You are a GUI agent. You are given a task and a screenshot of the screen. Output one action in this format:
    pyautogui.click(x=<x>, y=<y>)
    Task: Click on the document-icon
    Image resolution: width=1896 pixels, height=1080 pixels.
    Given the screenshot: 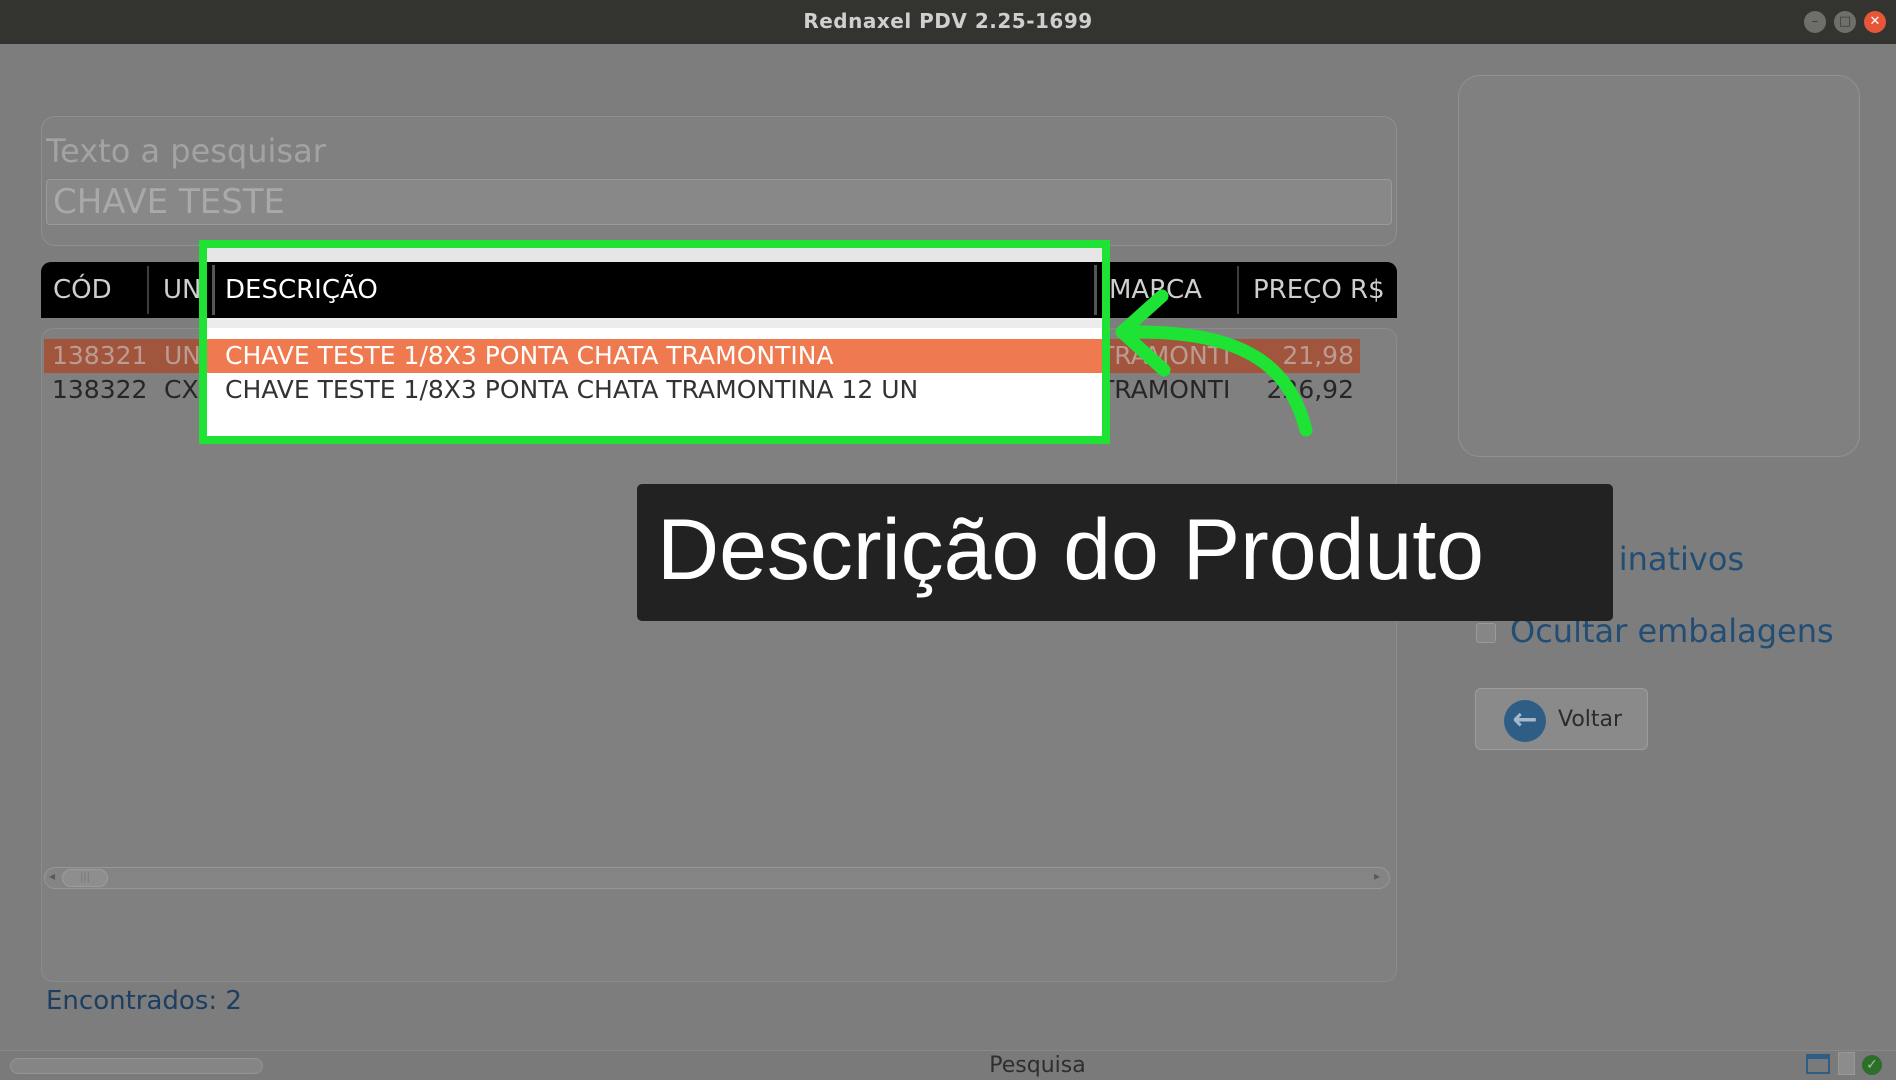 What is the action you would take?
    pyautogui.click(x=1846, y=1063)
    